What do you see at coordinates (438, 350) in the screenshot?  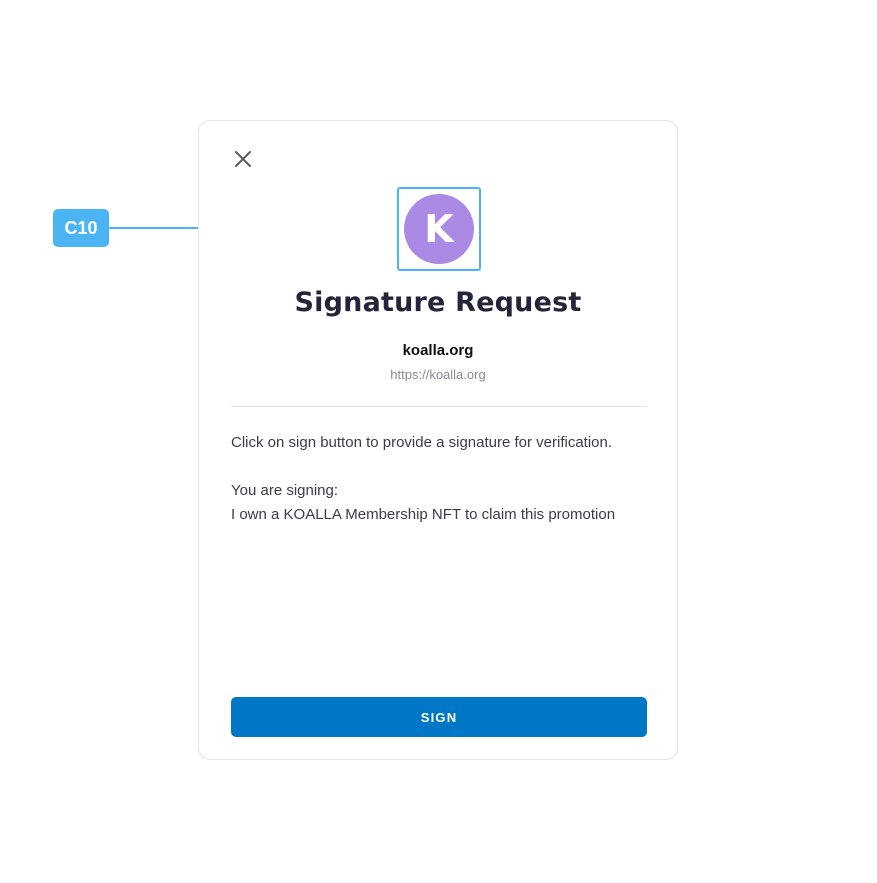 I see `site-name: koalla.org` at bounding box center [438, 350].